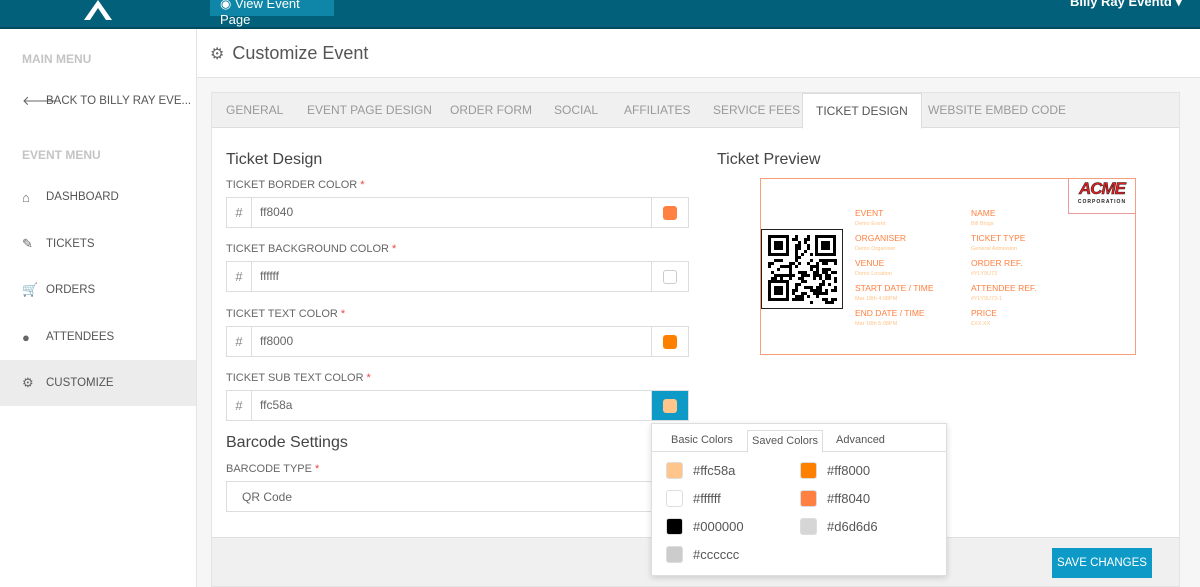 The height and width of the screenshot is (587, 1200). I want to click on sidebar-item-attendees: ● ATTENDEES, so click(98, 337).